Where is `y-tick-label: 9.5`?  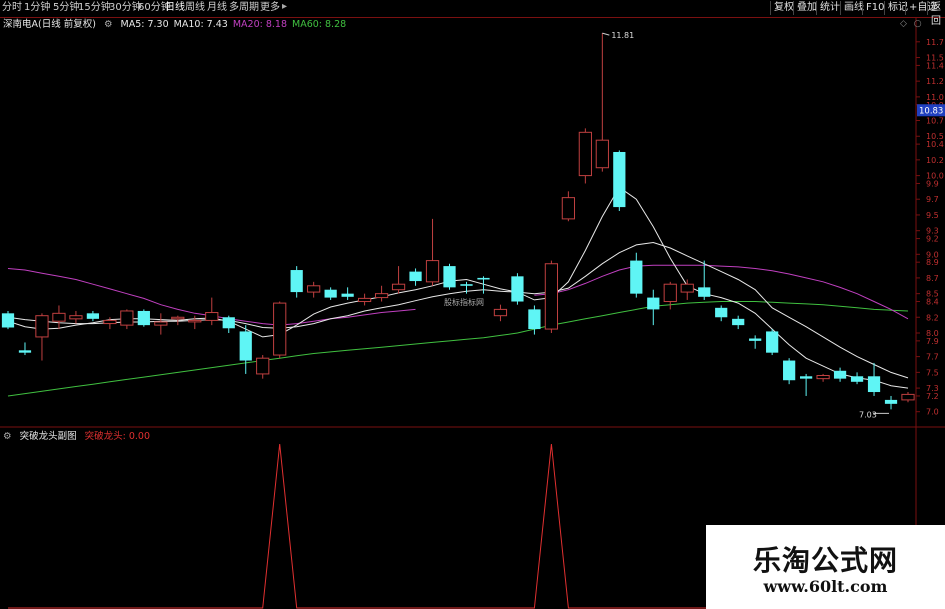 y-tick-label: 9.5 is located at coordinates (932, 215).